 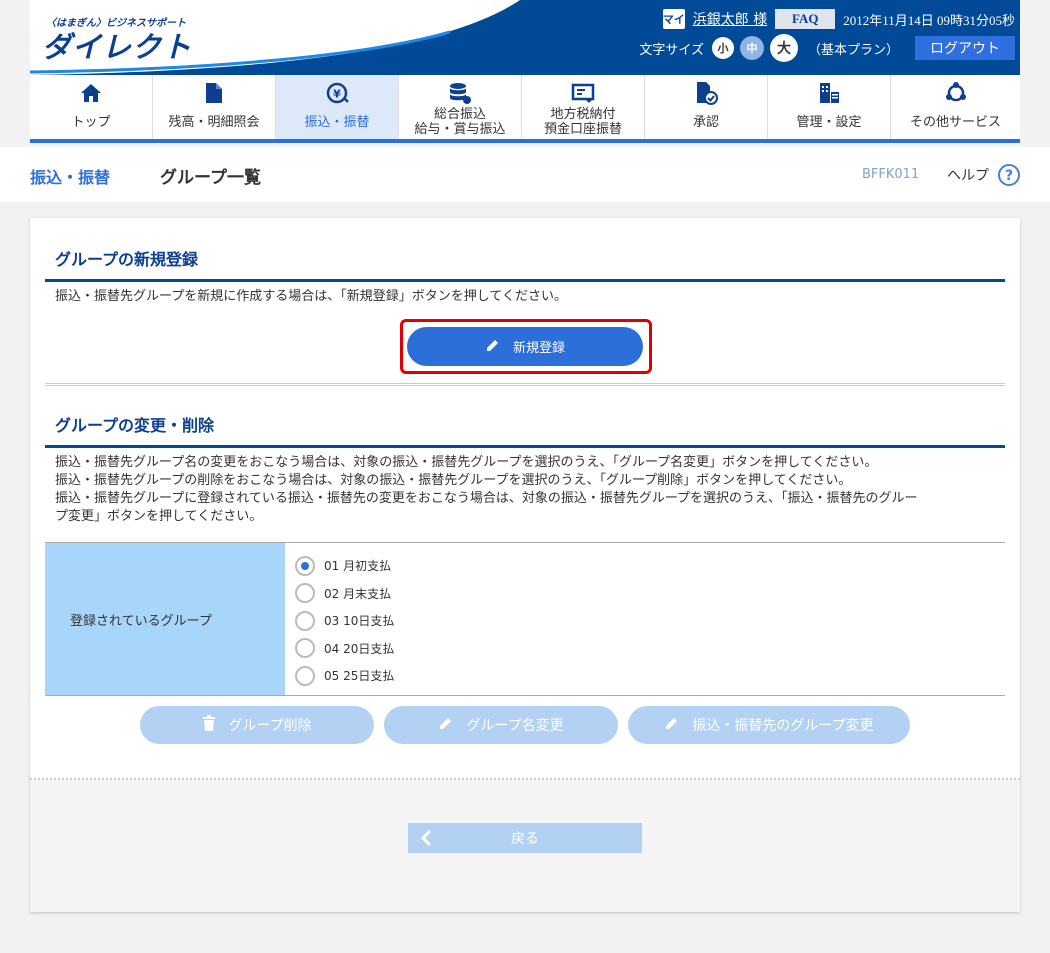 I want to click on footer-divider, so click(x=525, y=779).